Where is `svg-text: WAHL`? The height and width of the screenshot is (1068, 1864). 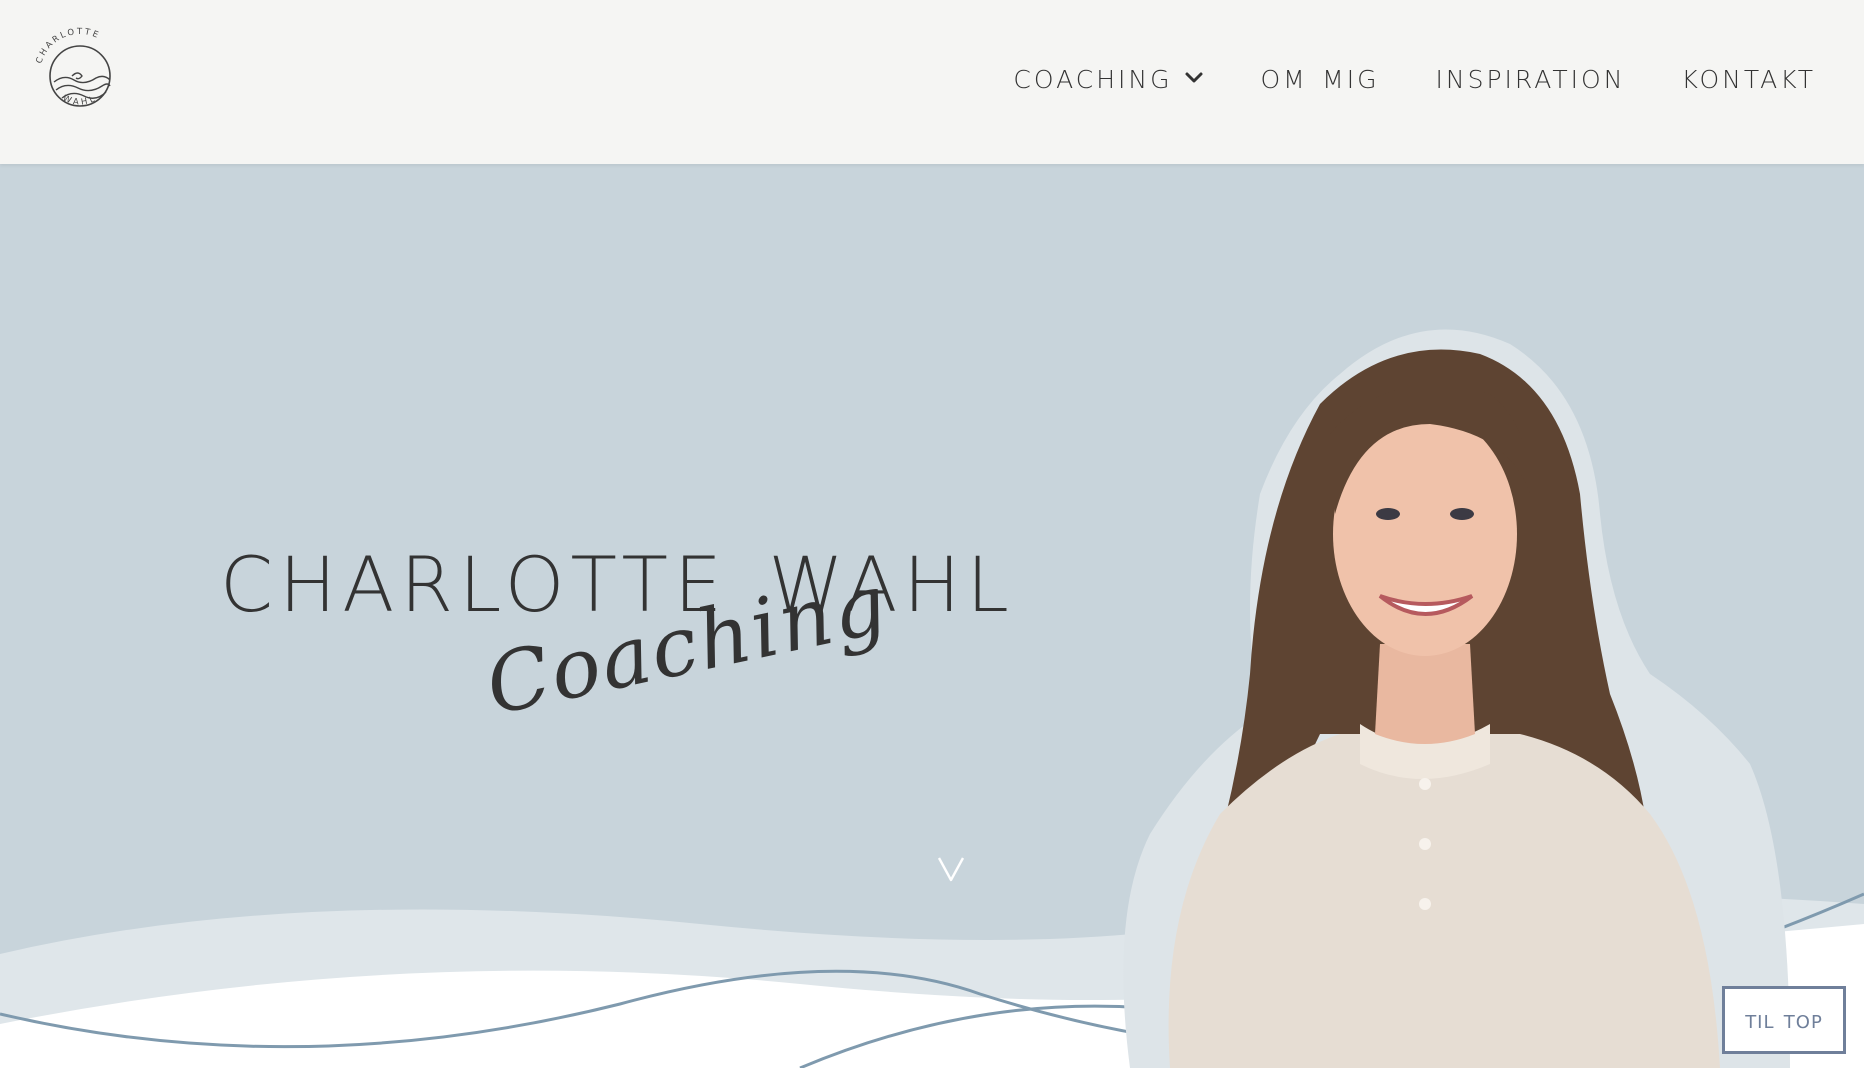
svg-text: WAHL is located at coordinates (80, 100).